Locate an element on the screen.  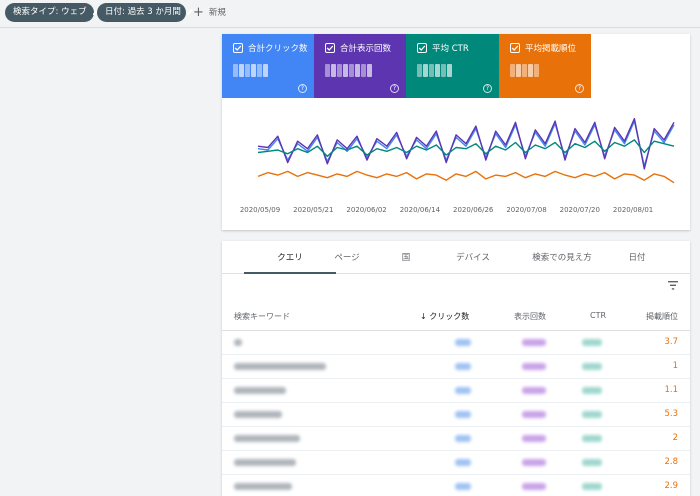
date-filter-chip: 日付: 過去 3 か月間 is located at coordinates (145, 12).